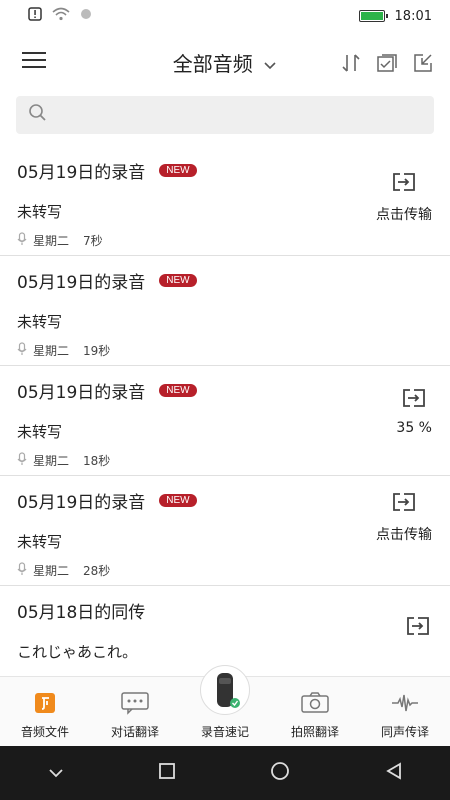 This screenshot has height=800, width=450. Describe the element at coordinates (61, 16) in the screenshot. I see `wifi-icon` at that location.